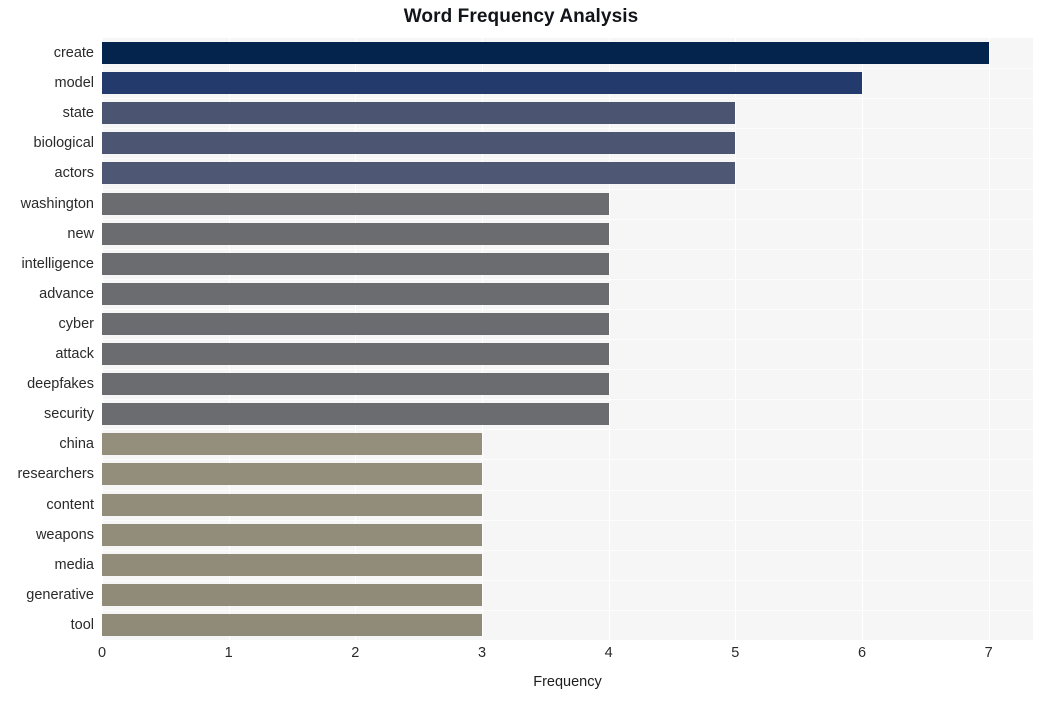  What do you see at coordinates (66, 293) in the screenshot?
I see `y-tick-label: advance` at bounding box center [66, 293].